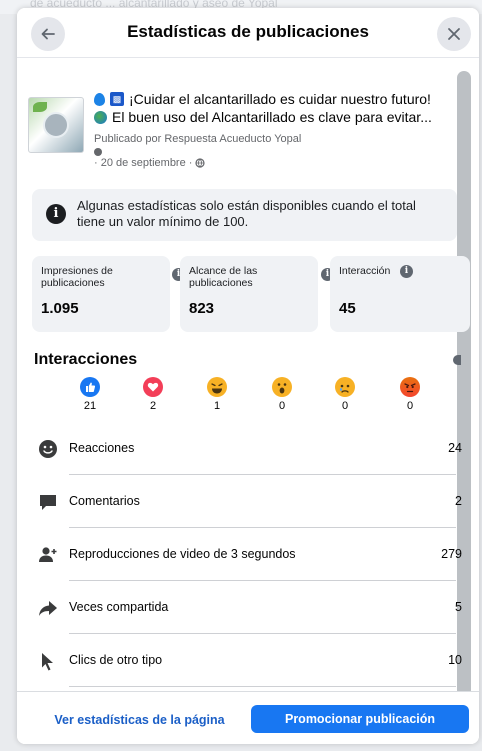  Describe the element at coordinates (116, 660) in the screenshot. I see `metric-label: Clics de otro tipo` at that location.